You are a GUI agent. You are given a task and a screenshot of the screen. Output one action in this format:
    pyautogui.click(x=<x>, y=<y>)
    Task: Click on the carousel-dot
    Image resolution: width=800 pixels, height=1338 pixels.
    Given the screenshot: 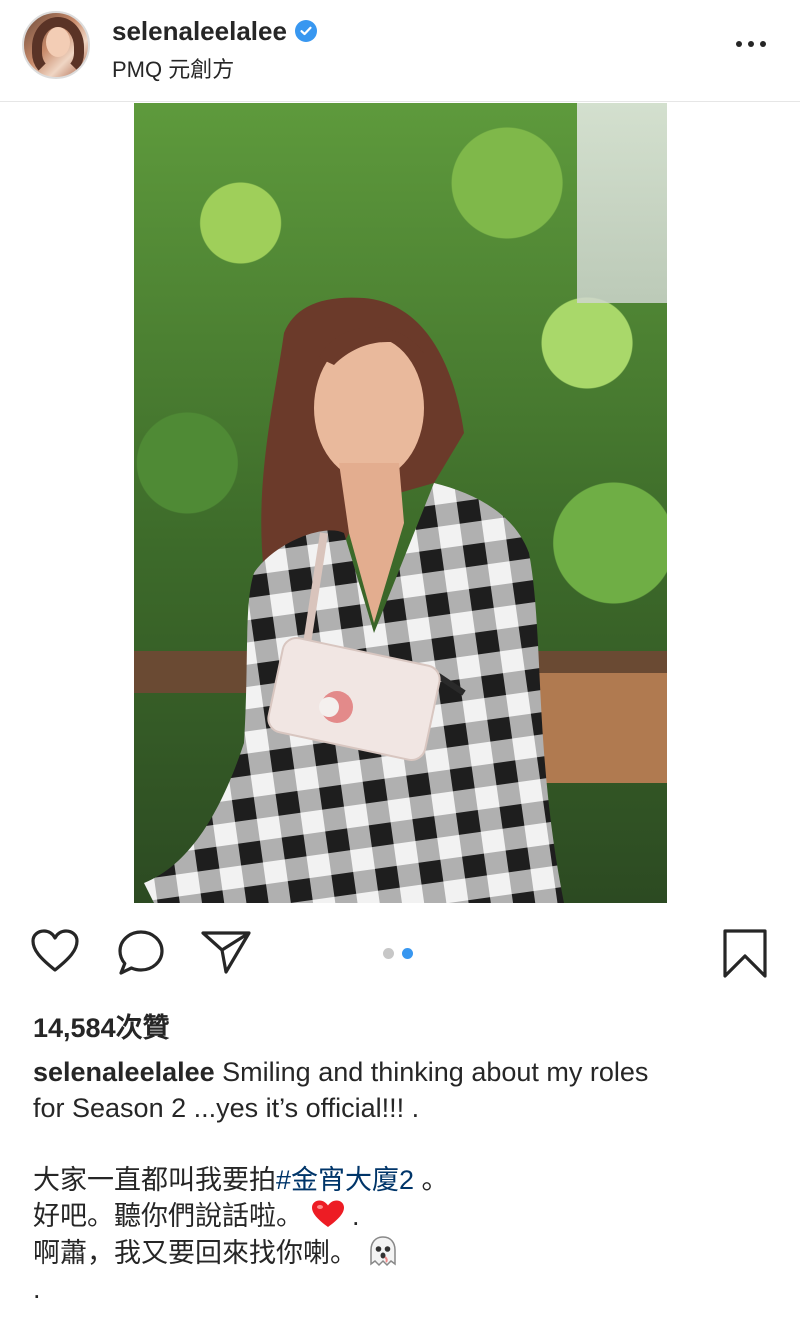 What is the action you would take?
    pyautogui.click(x=388, y=953)
    